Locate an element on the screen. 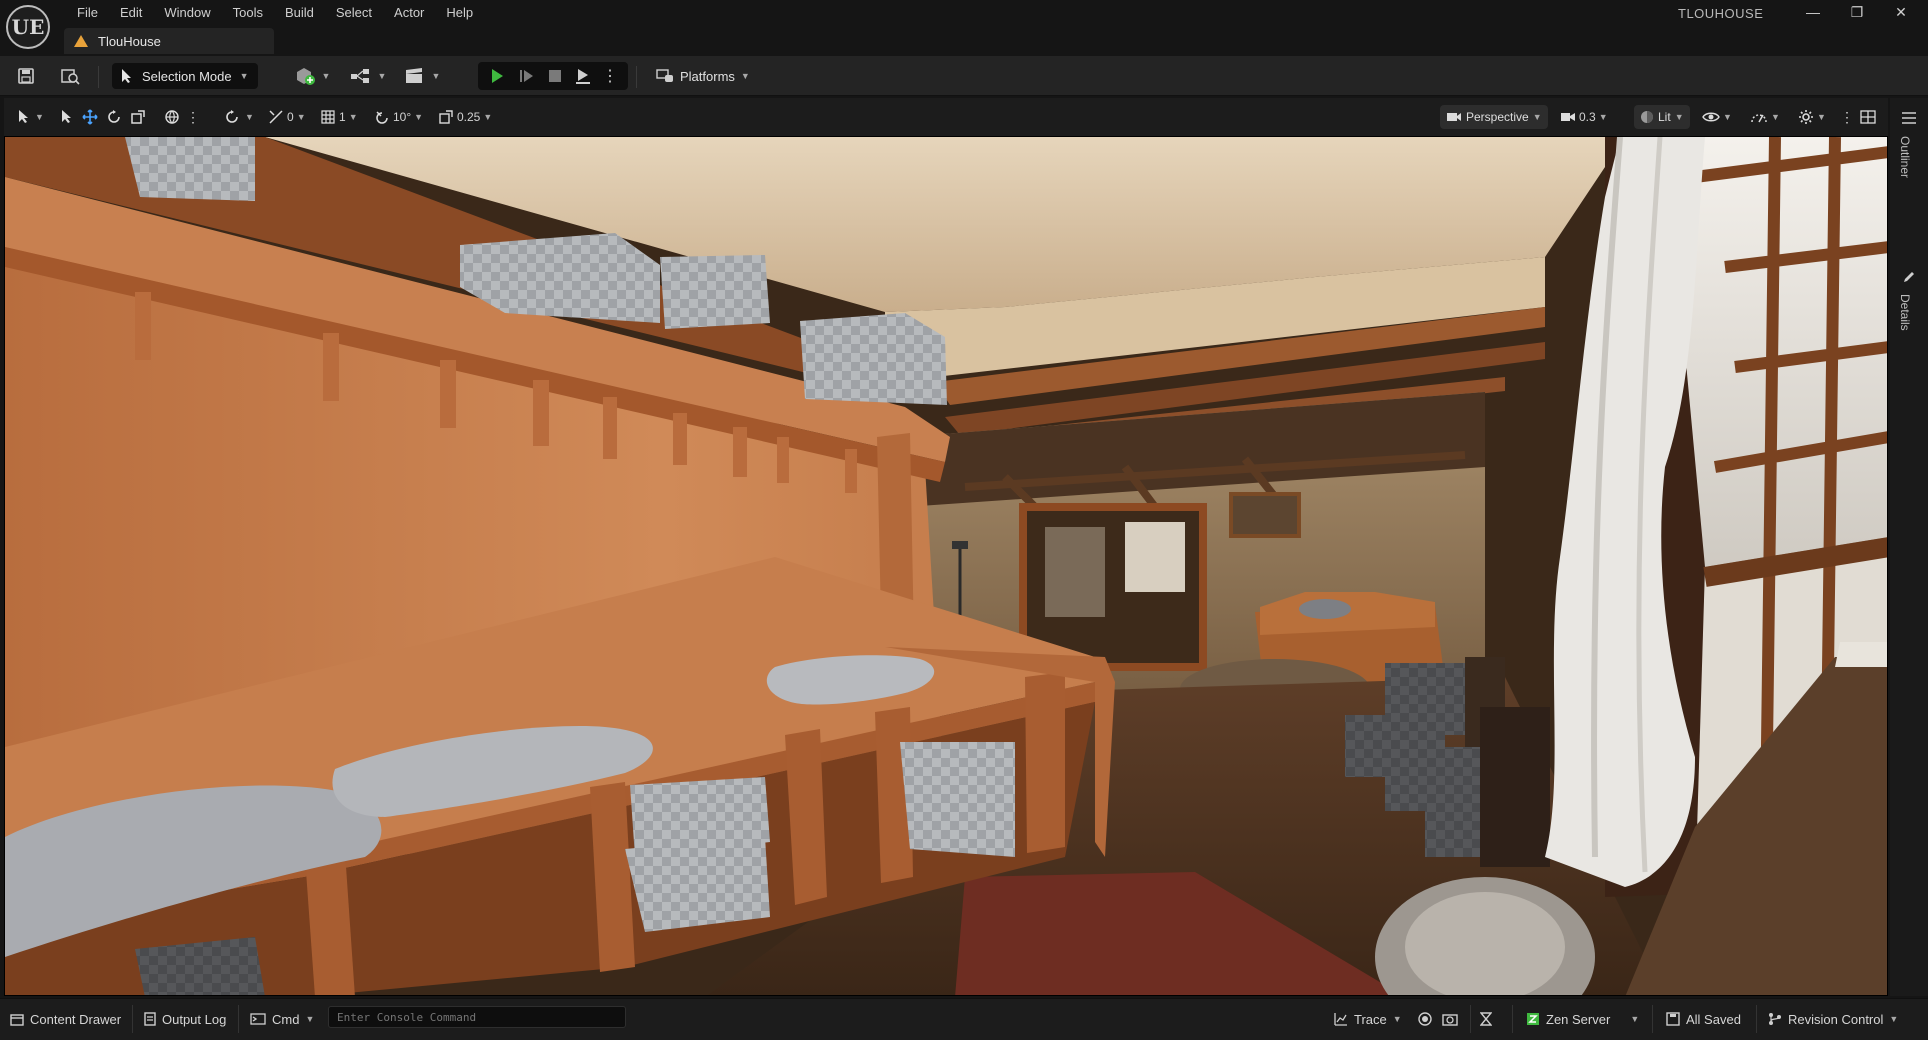 The height and width of the screenshot is (1040, 1928). cmd-label: Cmd is located at coordinates (286, 1019).